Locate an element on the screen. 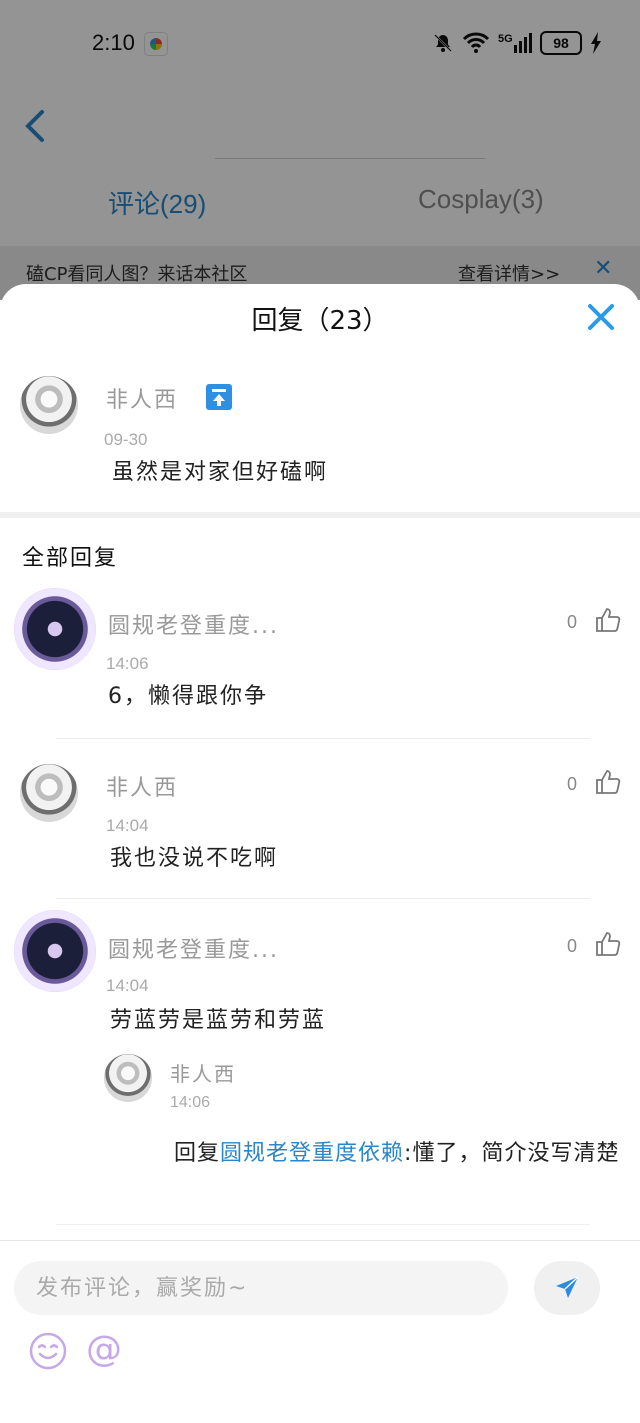 Image resolution: width=640 pixels, height=1423 pixels. sub-reply-text: 回复圆规老登重度依赖:懂了，简介没写清楚 is located at coordinates (397, 1154).